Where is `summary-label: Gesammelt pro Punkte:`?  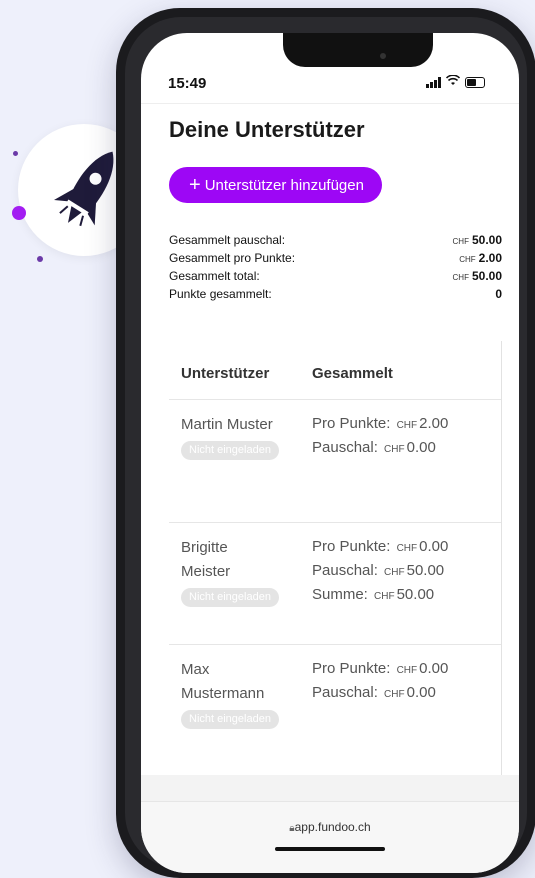 summary-label: Gesammelt pro Punkte: is located at coordinates (232, 258).